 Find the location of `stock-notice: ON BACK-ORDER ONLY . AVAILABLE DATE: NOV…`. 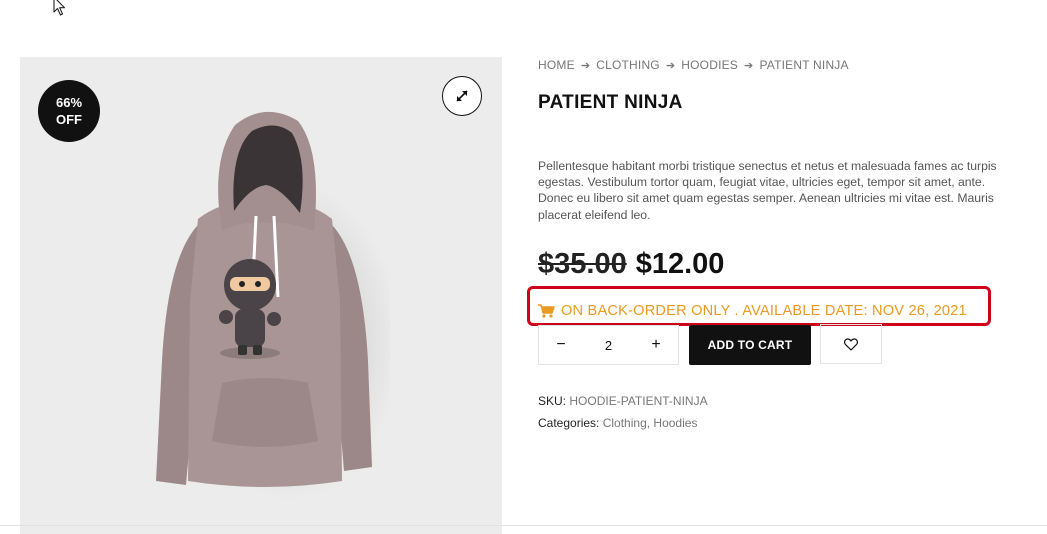

stock-notice: ON BACK-ORDER ONLY . AVAILABLE DATE: NOV… is located at coordinates (752, 311).